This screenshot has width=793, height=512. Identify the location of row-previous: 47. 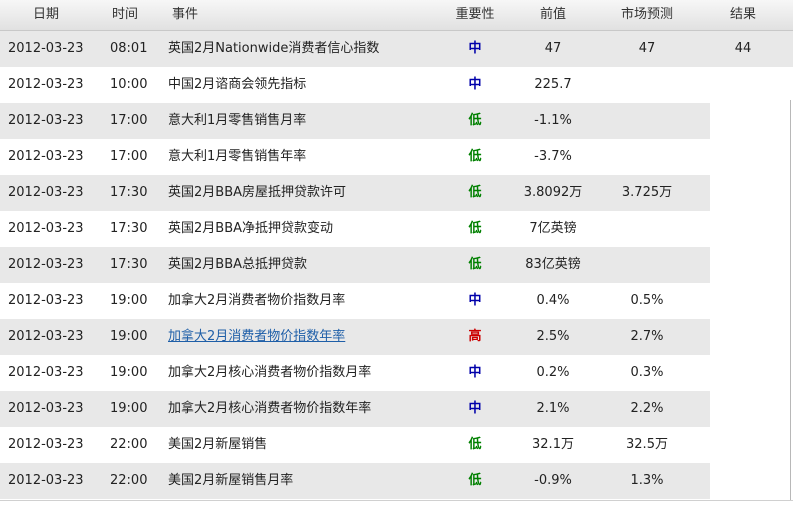
(553, 48).